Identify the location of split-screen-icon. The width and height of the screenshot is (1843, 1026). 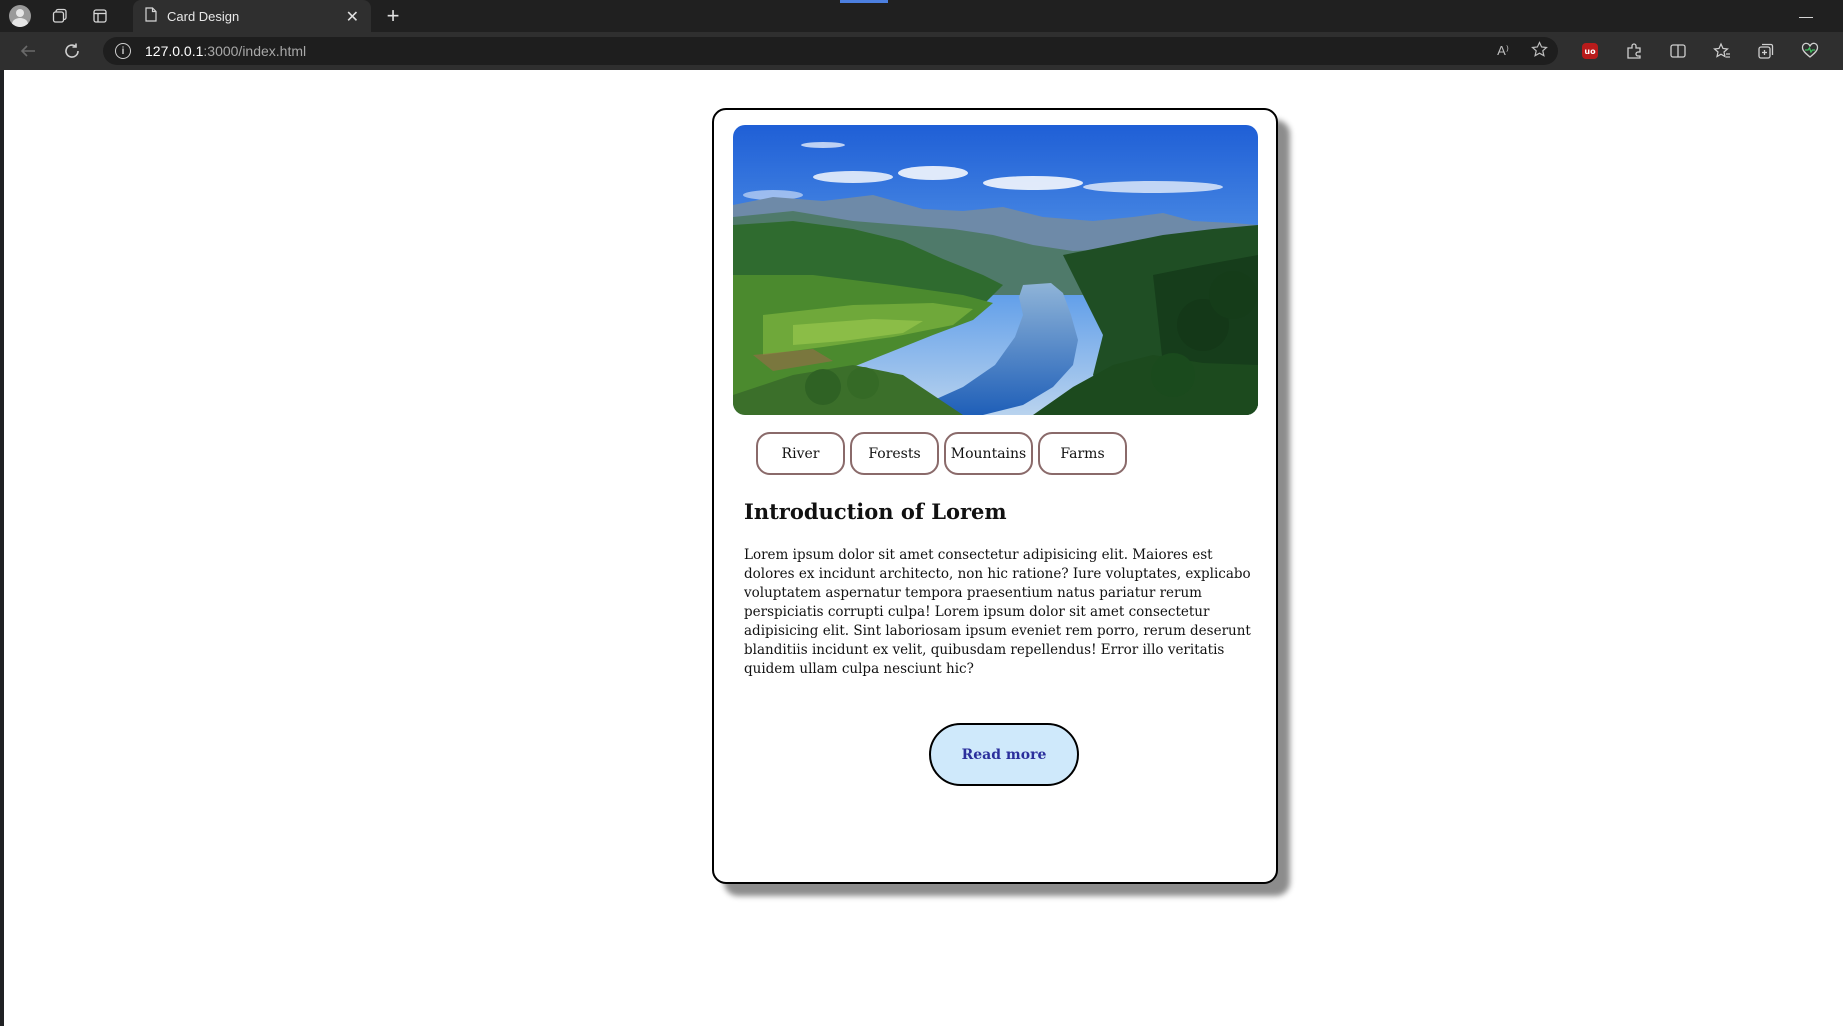
(1678, 51).